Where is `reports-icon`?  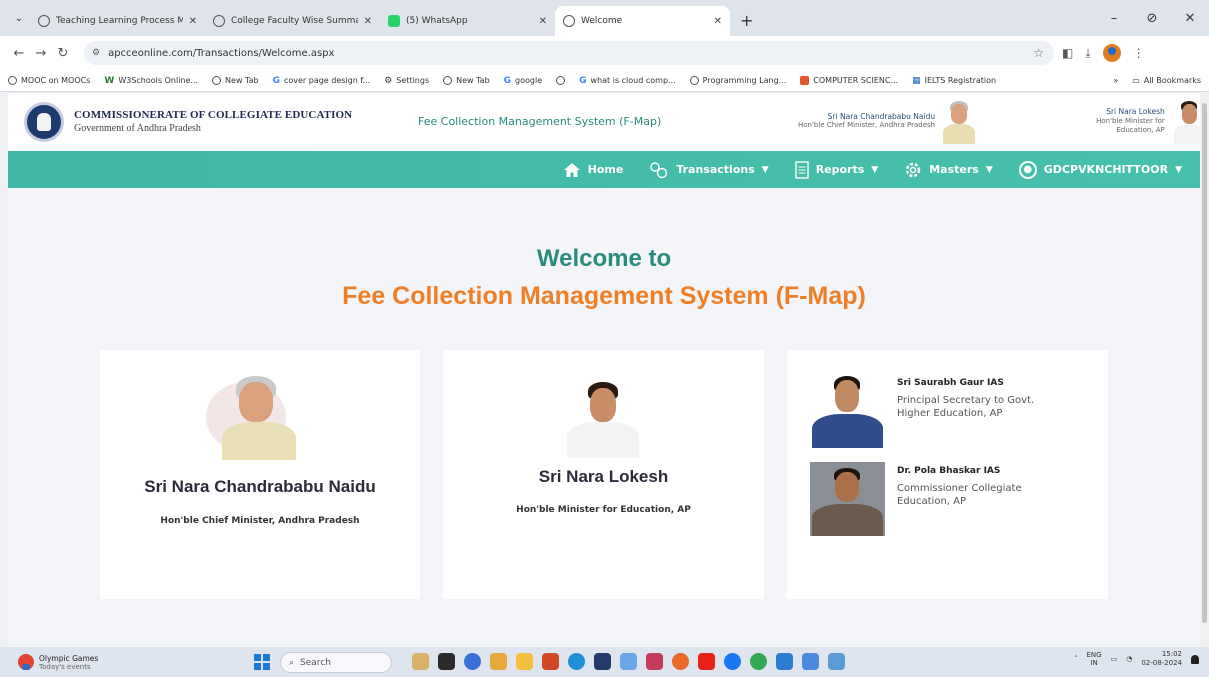
reports-icon is located at coordinates (801, 169).